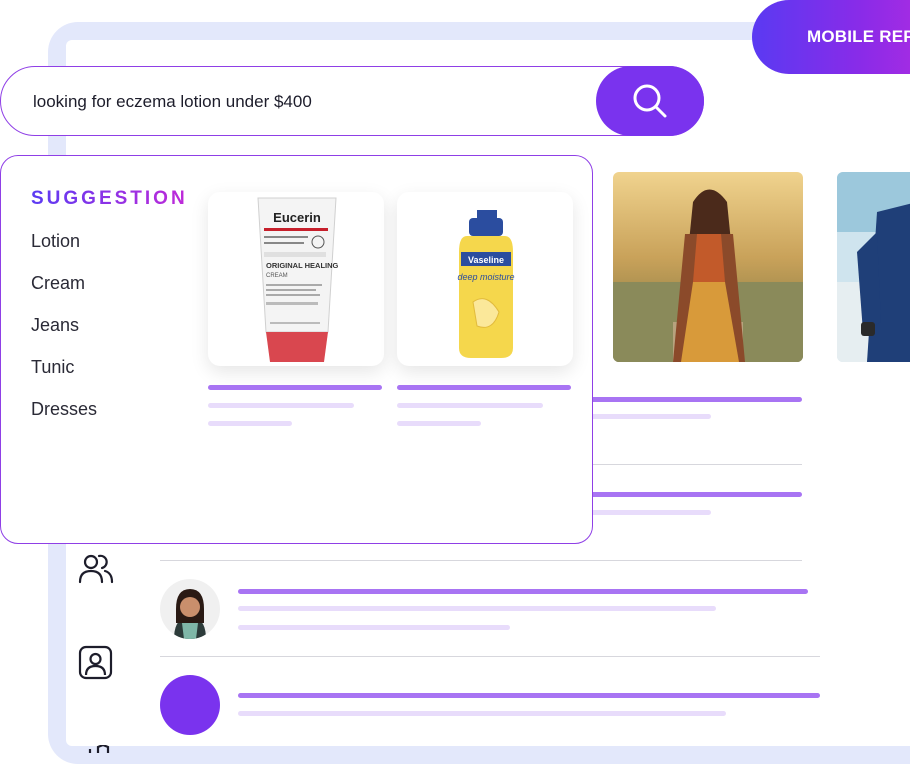  I want to click on suggestion-title: SUGGESTION, so click(109, 198).